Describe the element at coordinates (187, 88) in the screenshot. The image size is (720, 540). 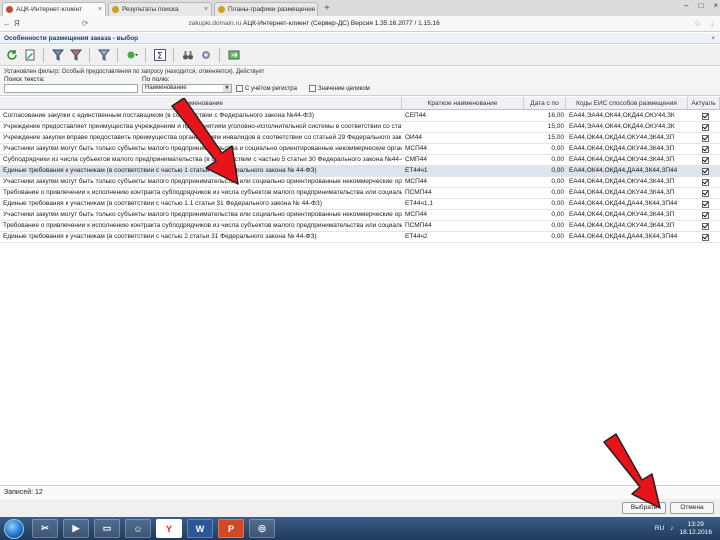
I see `field-select: Наименование ▼` at that location.